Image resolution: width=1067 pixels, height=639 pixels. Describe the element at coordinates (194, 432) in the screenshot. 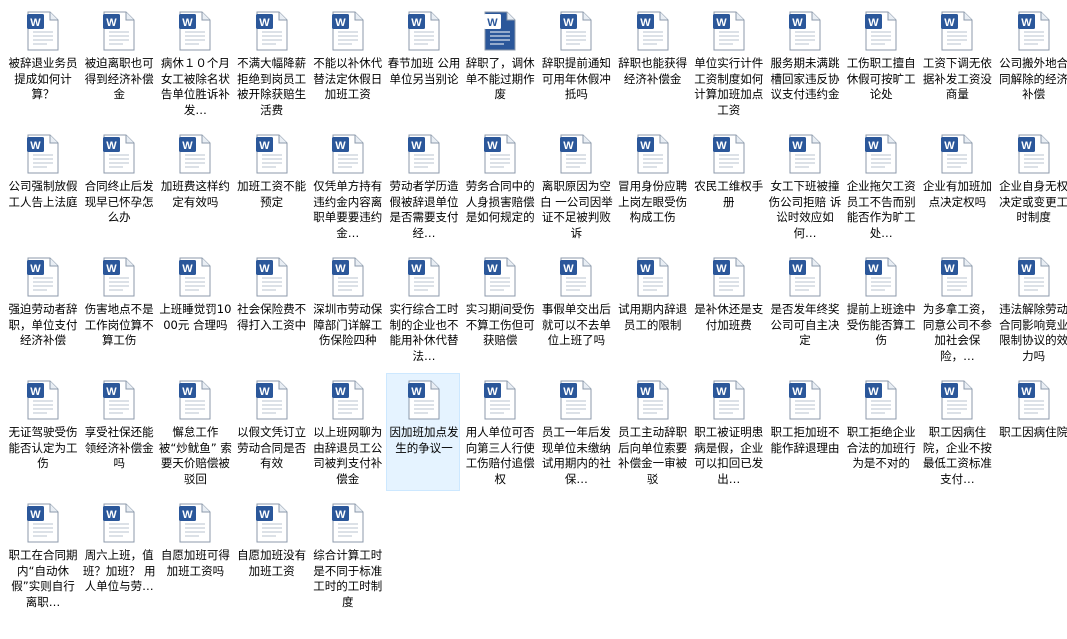

I see `file-item: W 懈怠工作被“炒鱿鱼” 索要天价赔偿被驳回` at that location.